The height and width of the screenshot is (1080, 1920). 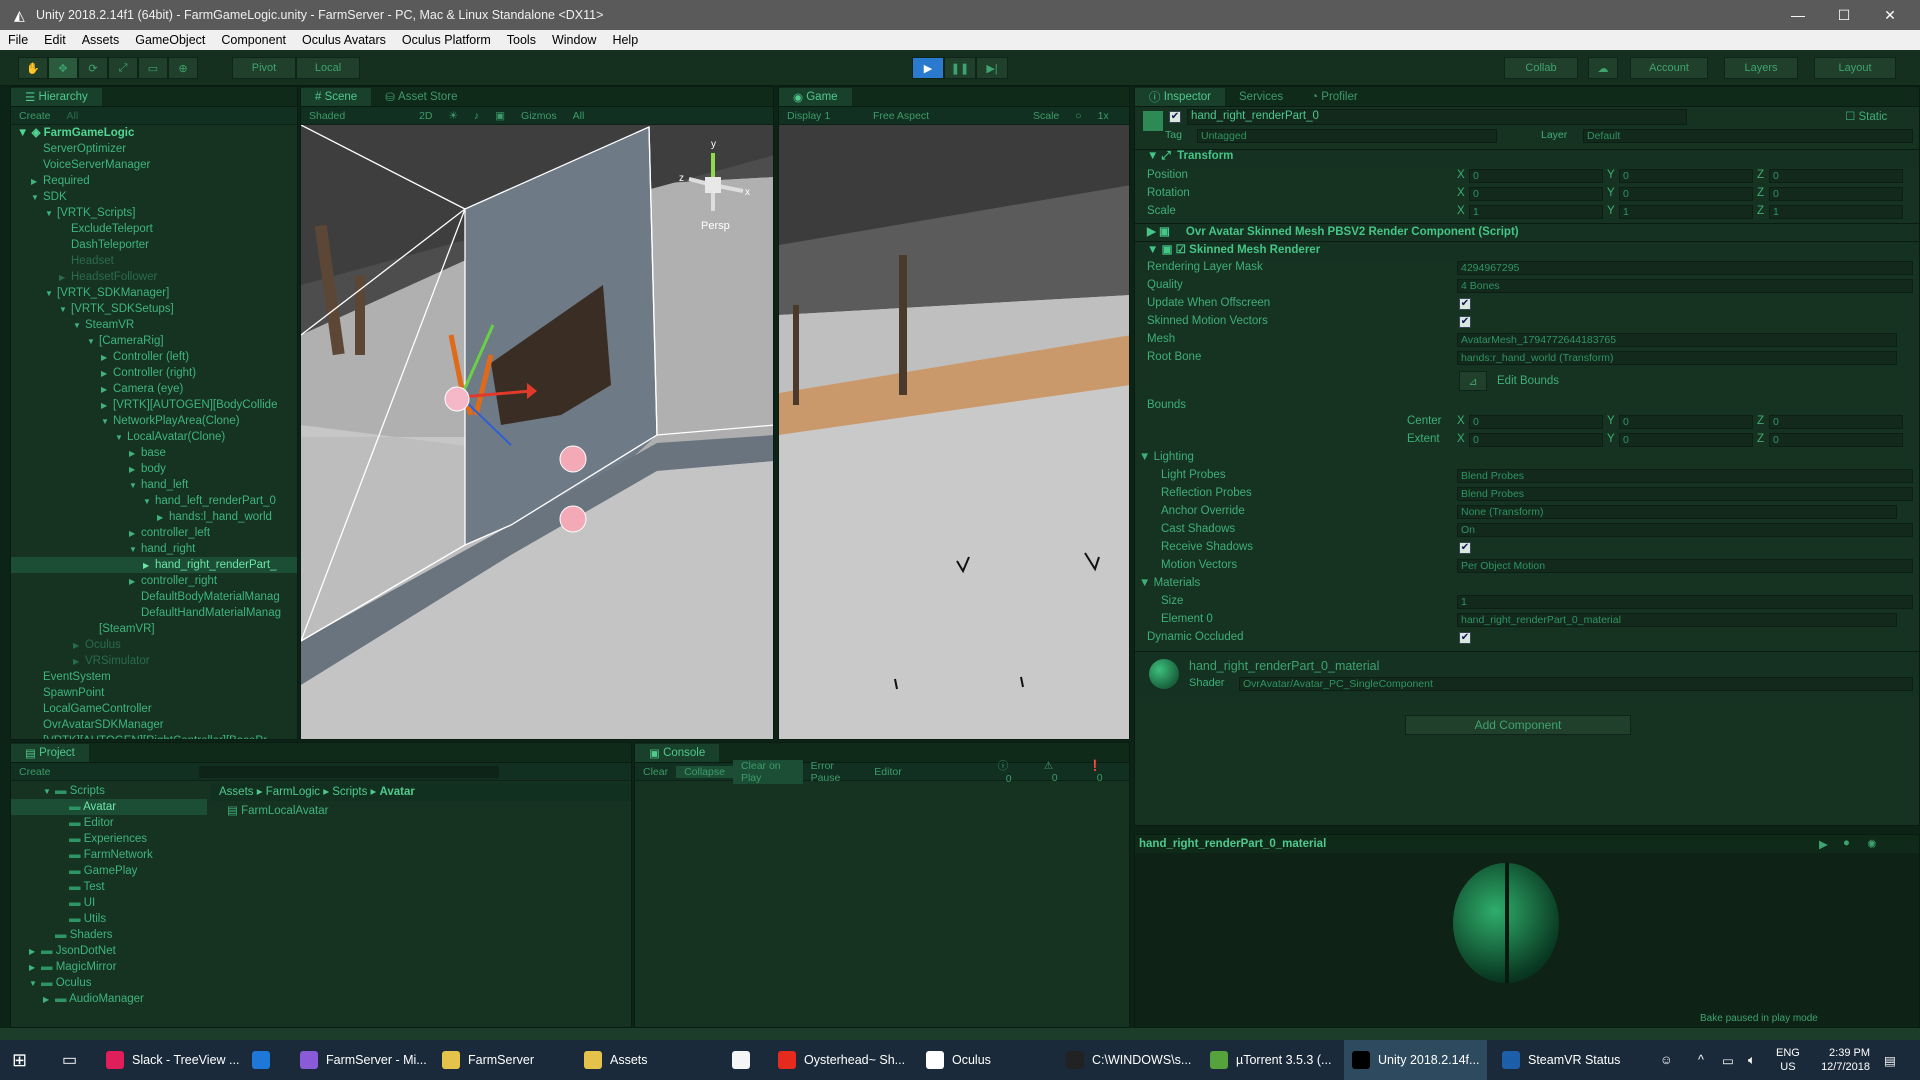 I want to click on project-search-input, so click(x=348, y=771).